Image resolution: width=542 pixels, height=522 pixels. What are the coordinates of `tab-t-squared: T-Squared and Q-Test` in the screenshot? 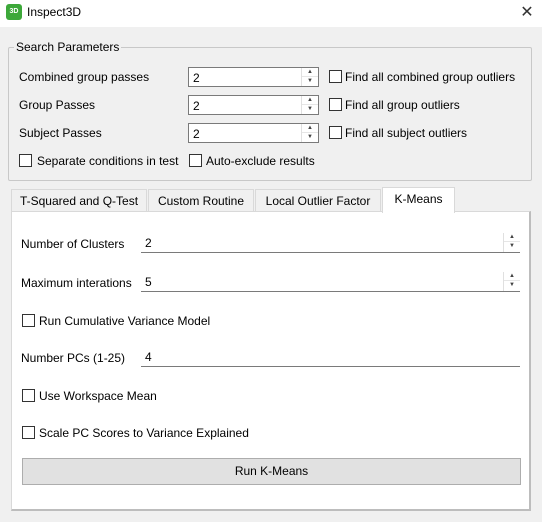 It's located at (79, 200).